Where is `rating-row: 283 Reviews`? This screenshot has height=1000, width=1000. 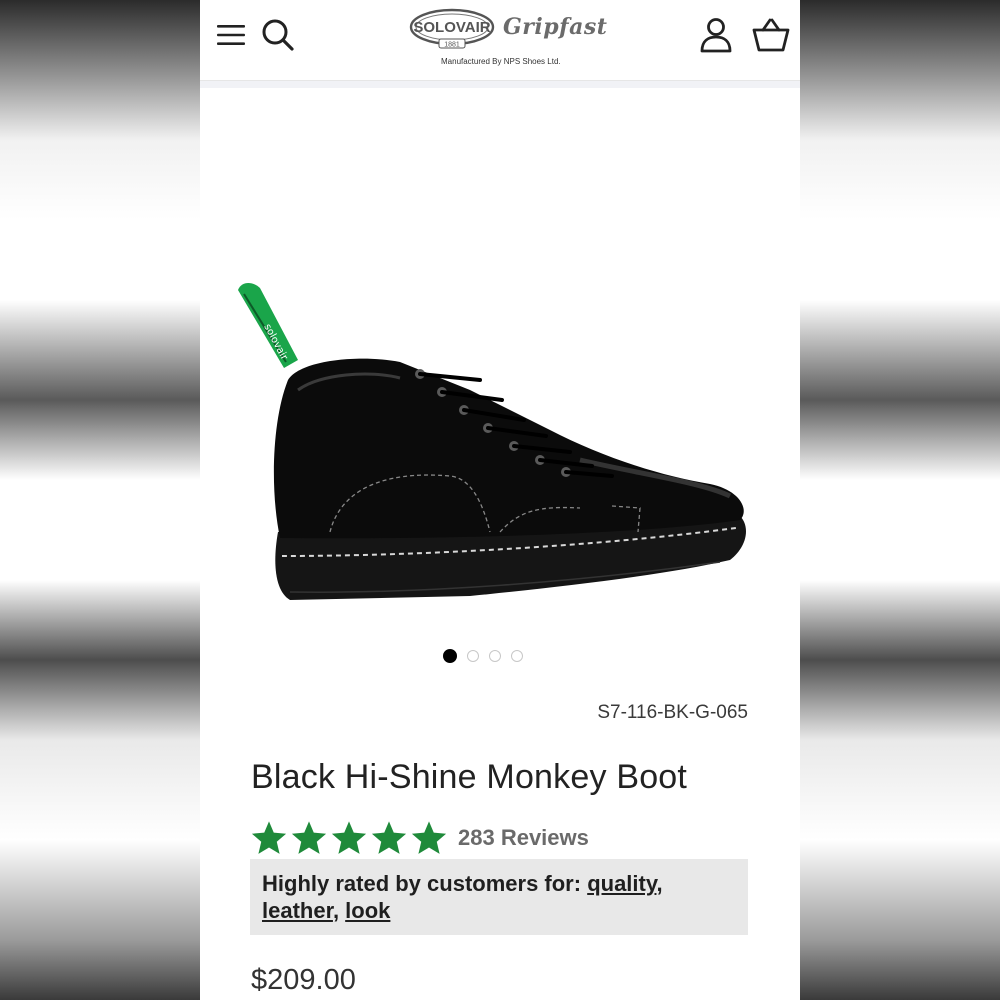
rating-row: 283 Reviews is located at coordinates (419, 838).